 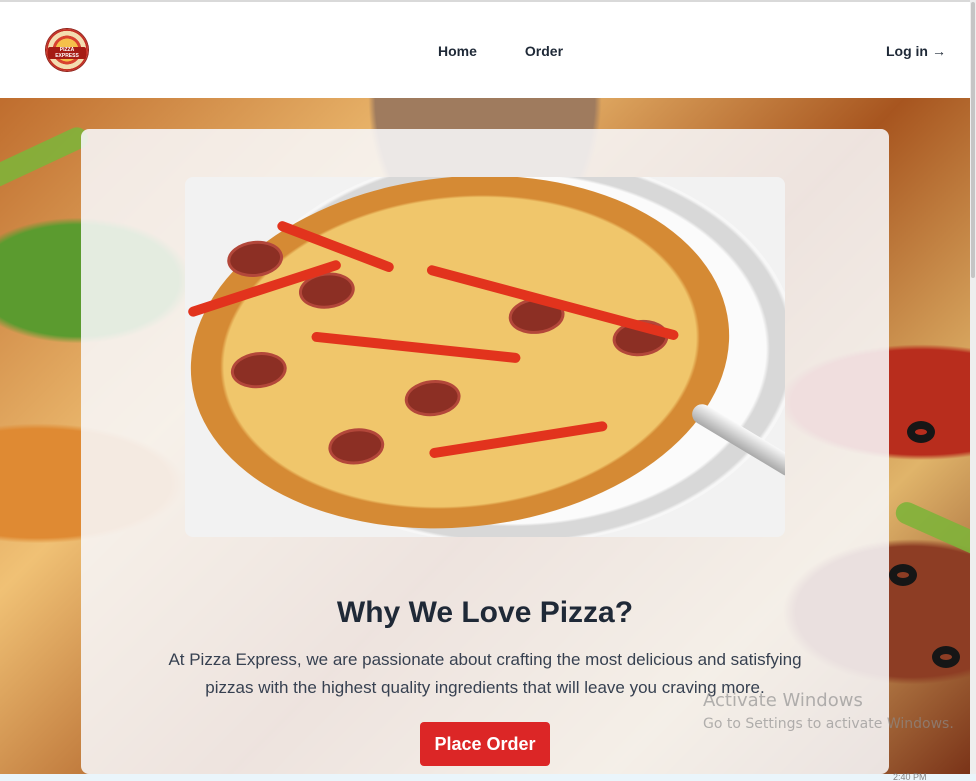 I want to click on logo-text: PIZZA EXPRESS, so click(x=67, y=53).